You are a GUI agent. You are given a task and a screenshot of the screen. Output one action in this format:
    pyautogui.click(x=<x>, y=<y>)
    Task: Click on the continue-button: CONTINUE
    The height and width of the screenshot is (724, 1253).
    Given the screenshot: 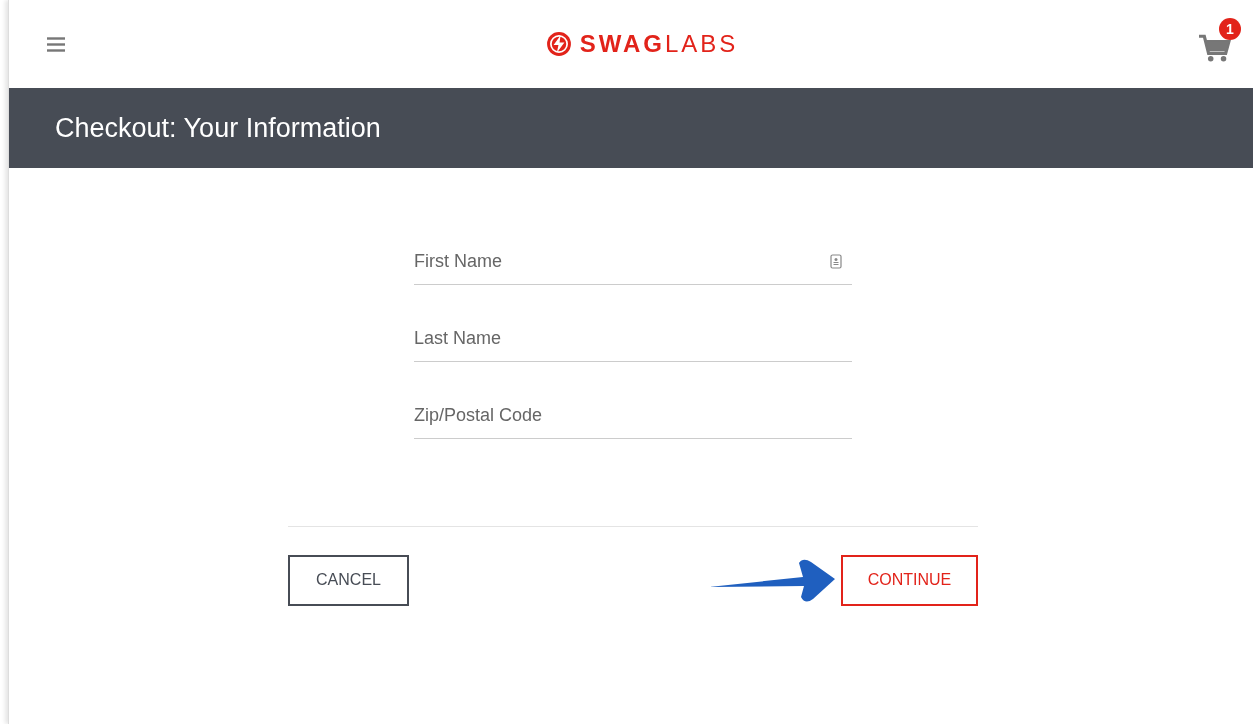 What is the action you would take?
    pyautogui.click(x=909, y=580)
    